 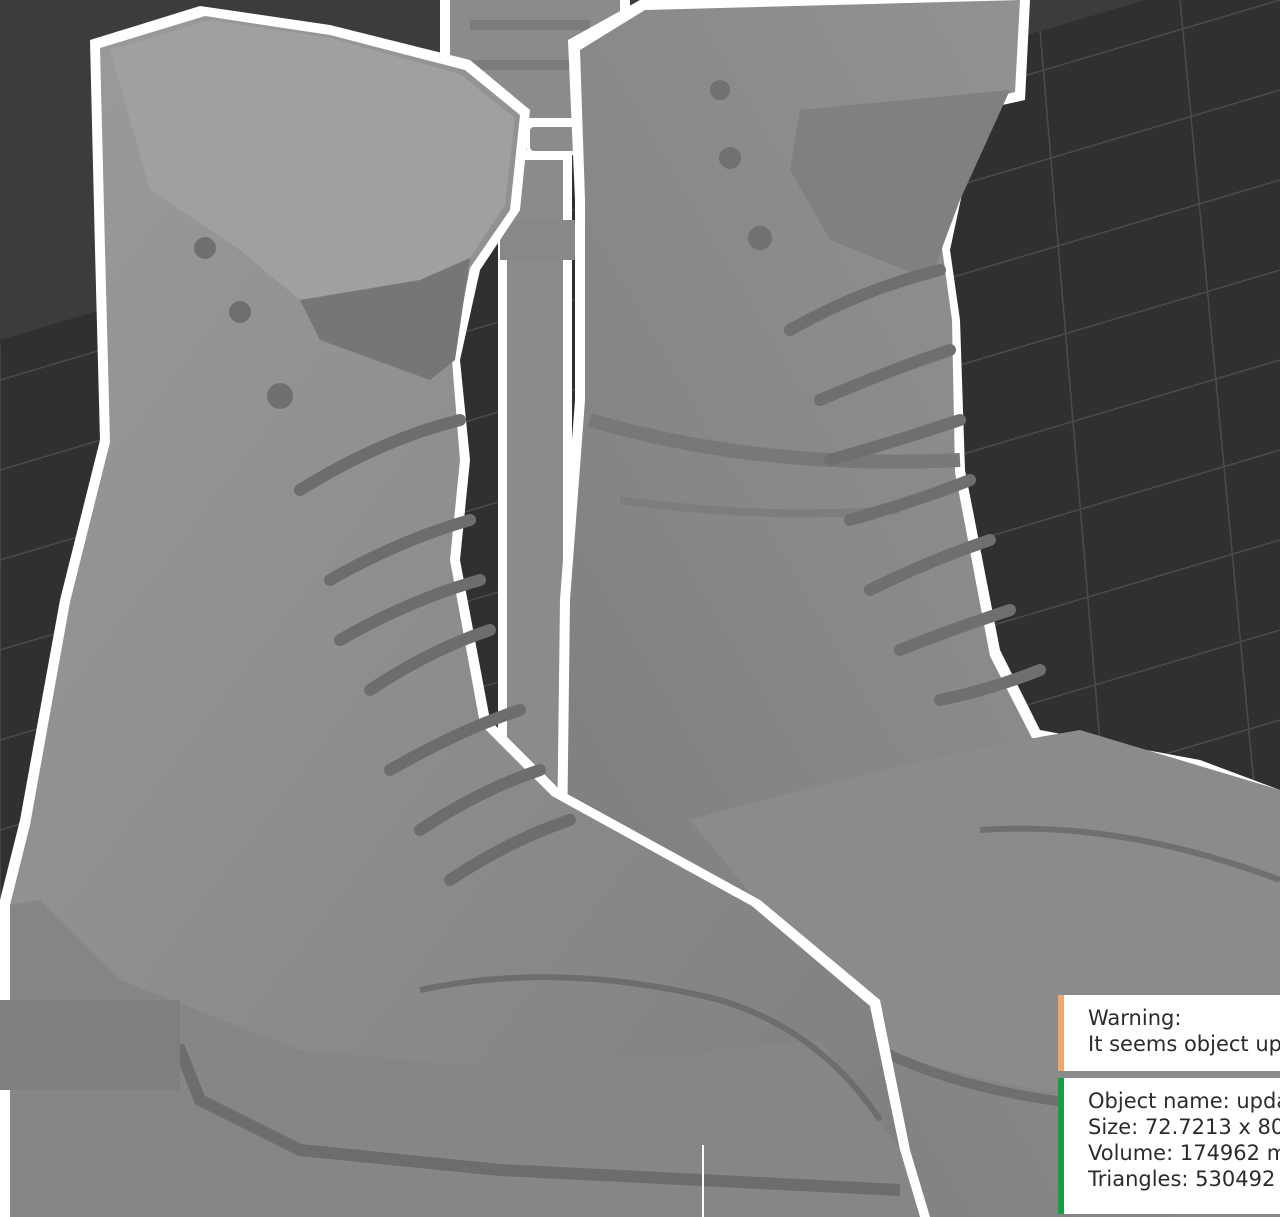 What do you see at coordinates (1184, 1127) in the screenshot?
I see `object-size-line: Size: 72.7213 x 80.4` at bounding box center [1184, 1127].